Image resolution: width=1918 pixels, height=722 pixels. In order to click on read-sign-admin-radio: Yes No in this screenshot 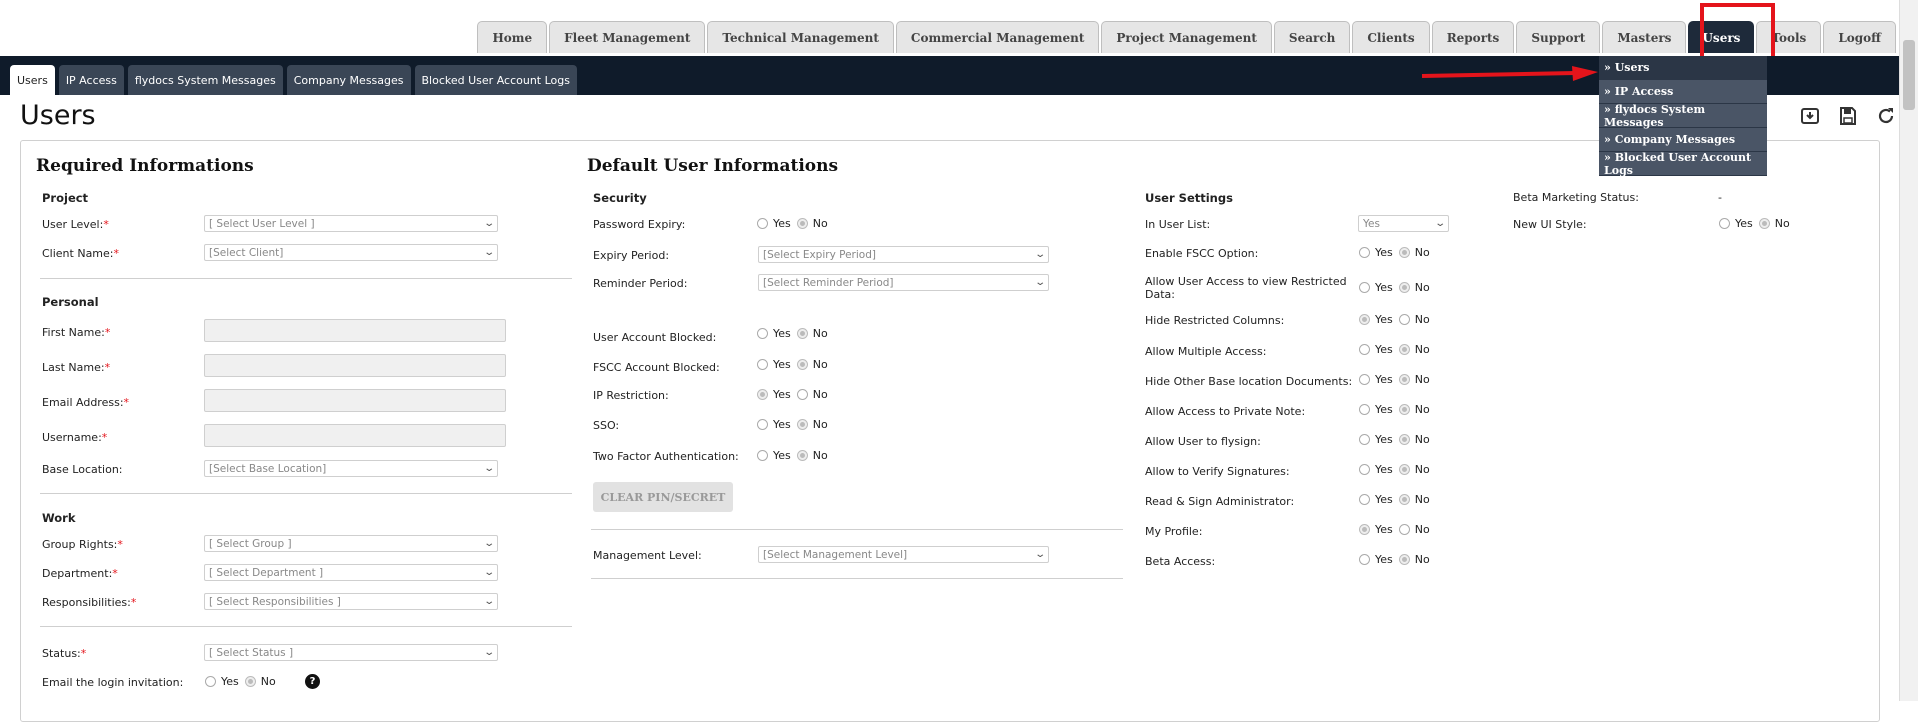, I will do `click(1397, 499)`.